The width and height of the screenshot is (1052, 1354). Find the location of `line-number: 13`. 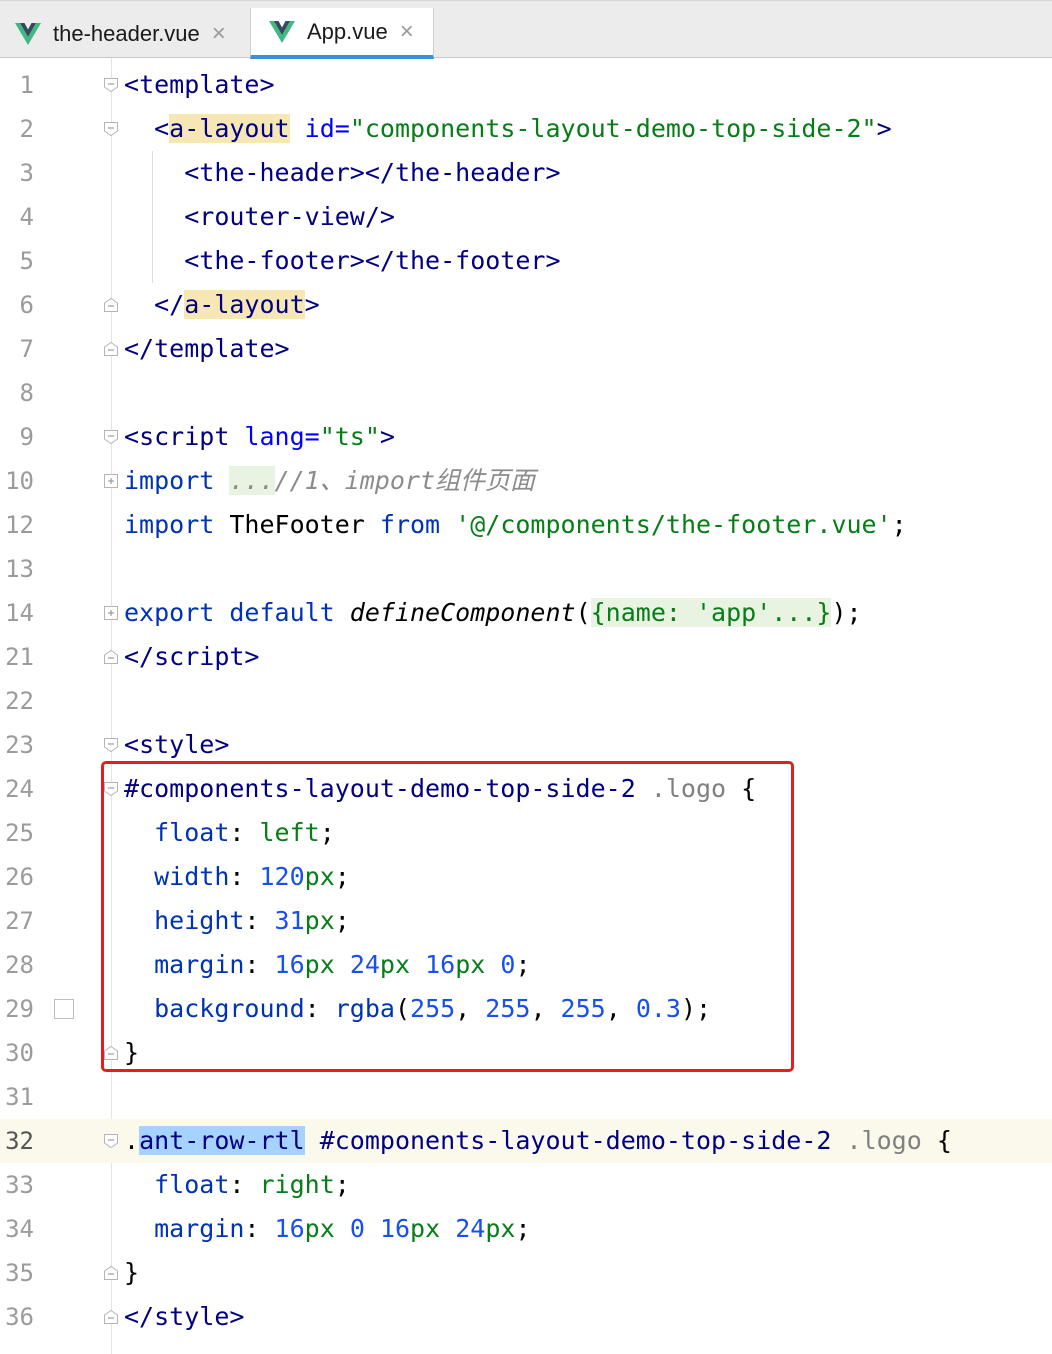

line-number: 13 is located at coordinates (19, 569).